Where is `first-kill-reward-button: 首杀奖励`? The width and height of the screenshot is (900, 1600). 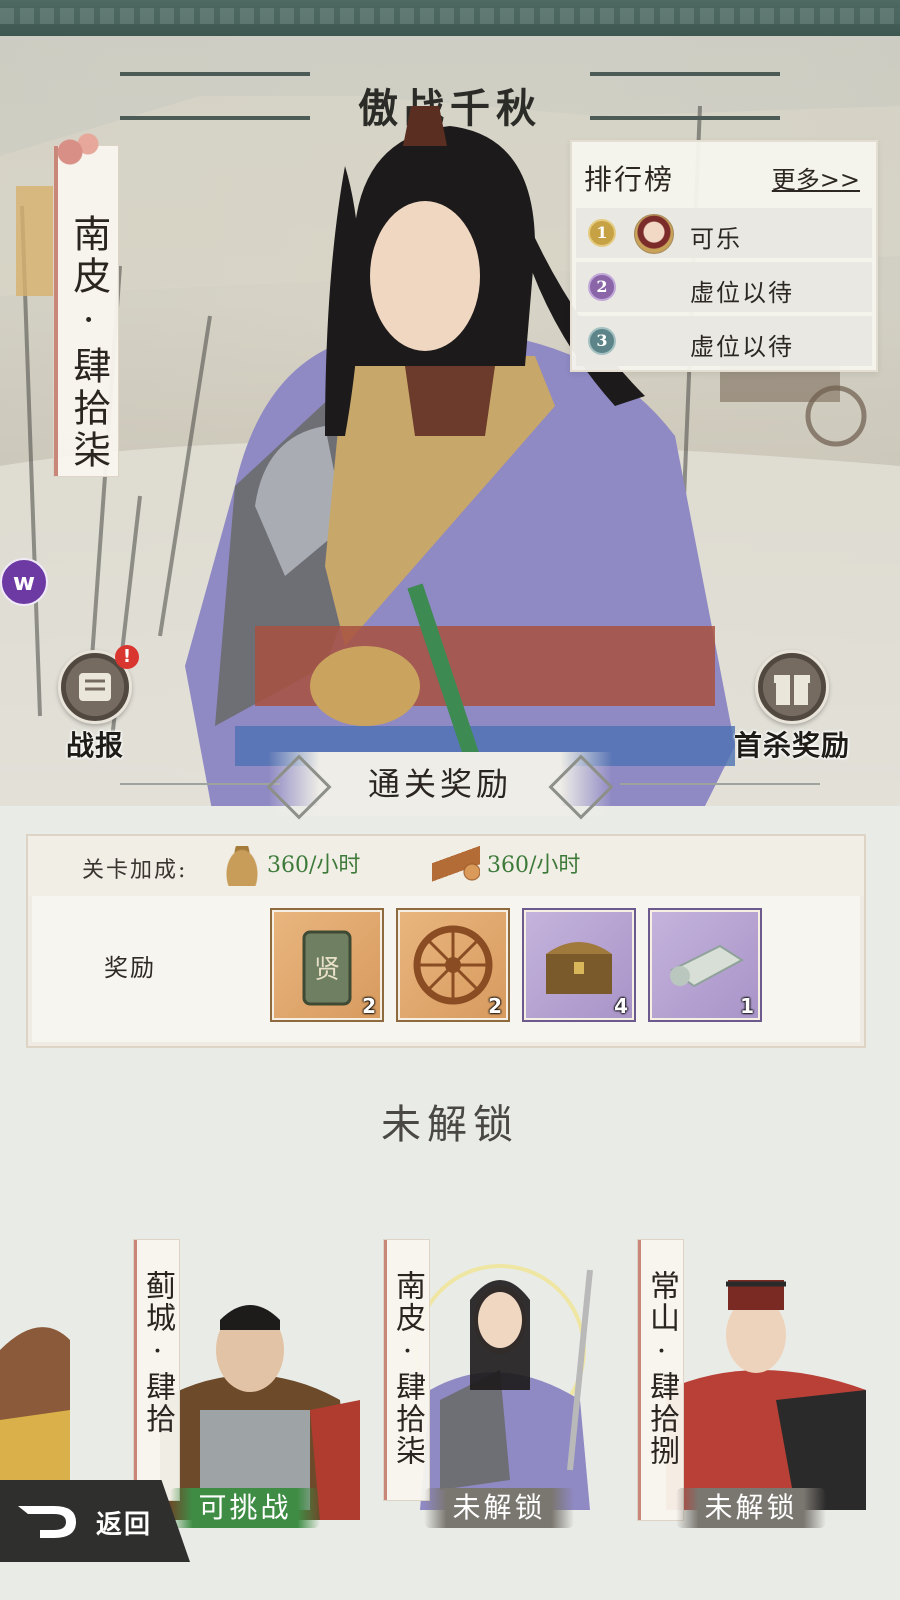 first-kill-reward-button: 首杀奖励 is located at coordinates (792, 707).